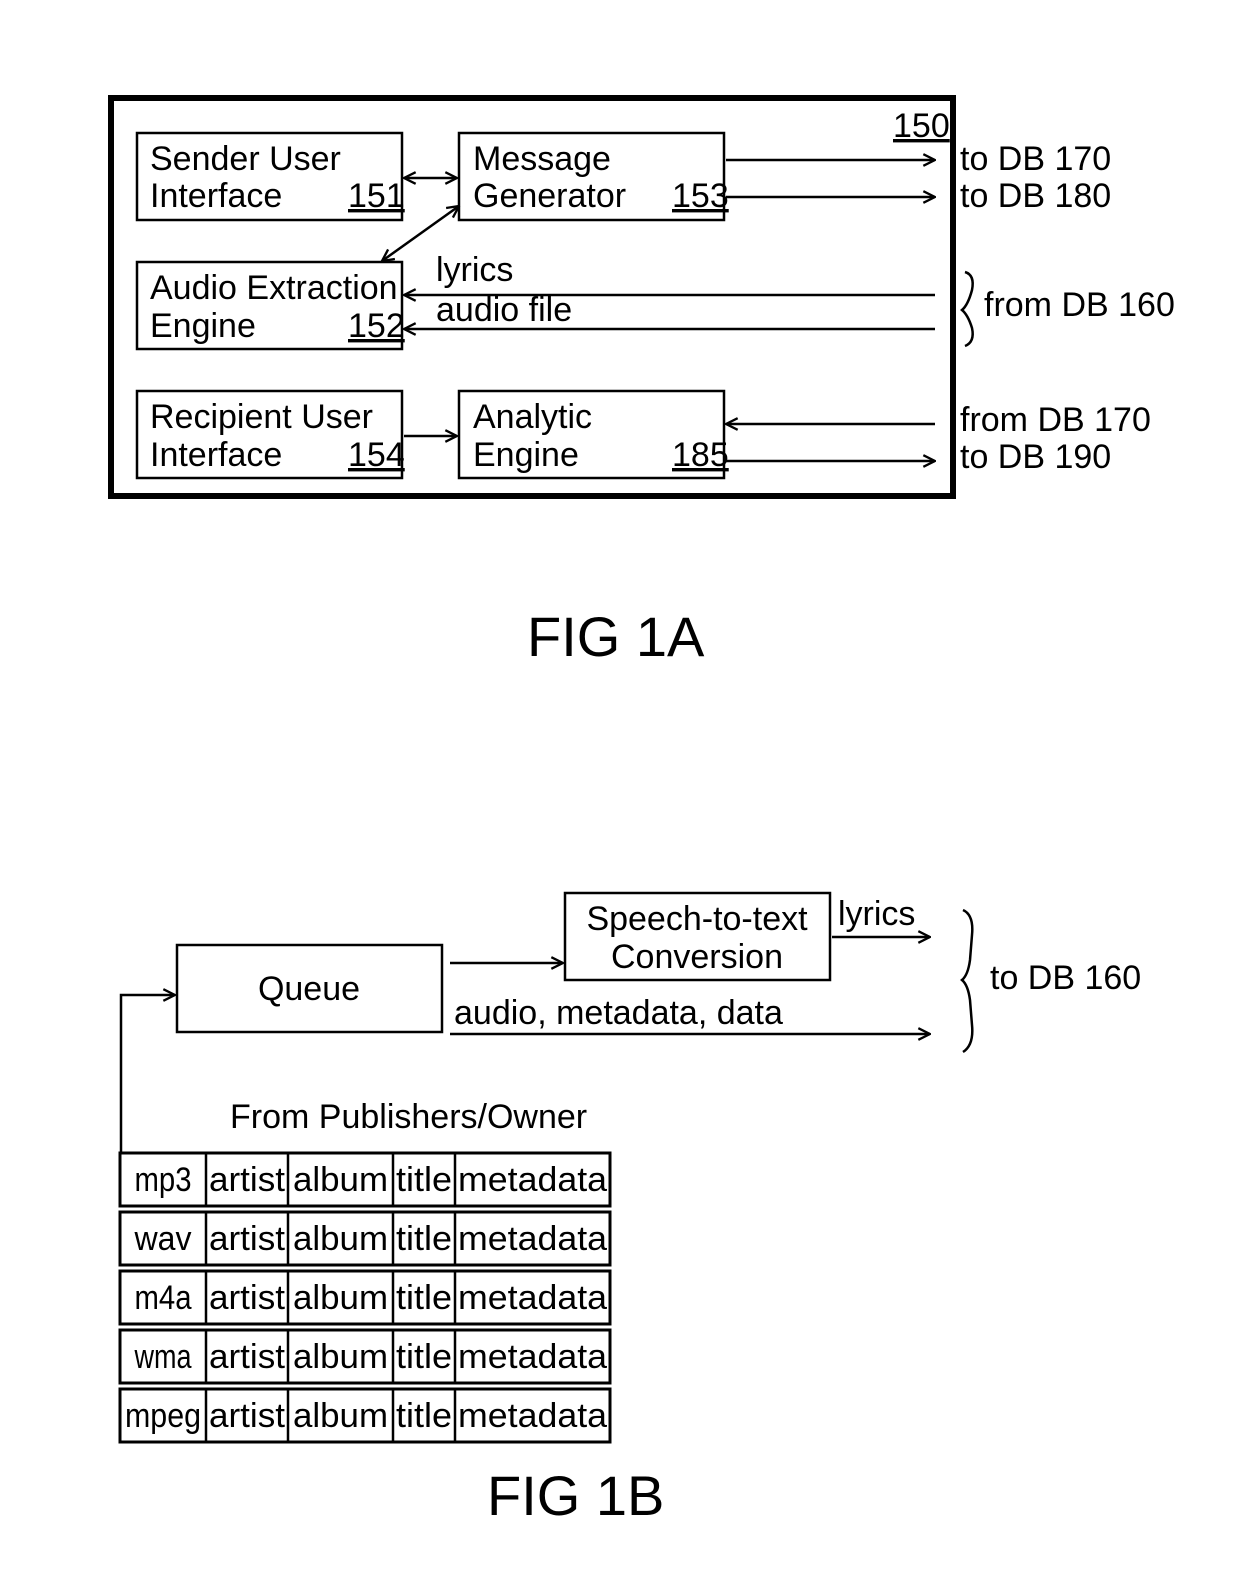 This screenshot has width=1240, height=1593. Describe the element at coordinates (261, 417) in the screenshot. I see `recipient-ui-line1: Recipient User` at that location.